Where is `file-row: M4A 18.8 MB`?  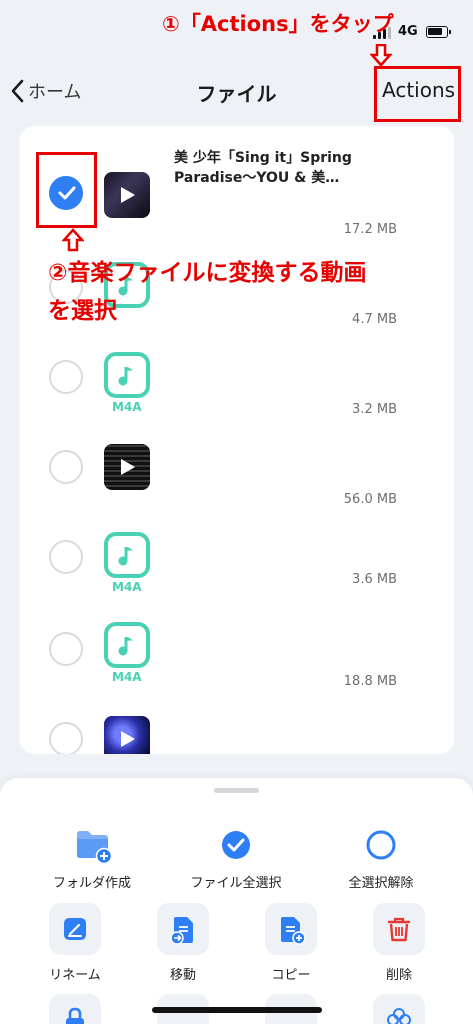
file-row: M4A 18.8 MB is located at coordinates (237, 648).